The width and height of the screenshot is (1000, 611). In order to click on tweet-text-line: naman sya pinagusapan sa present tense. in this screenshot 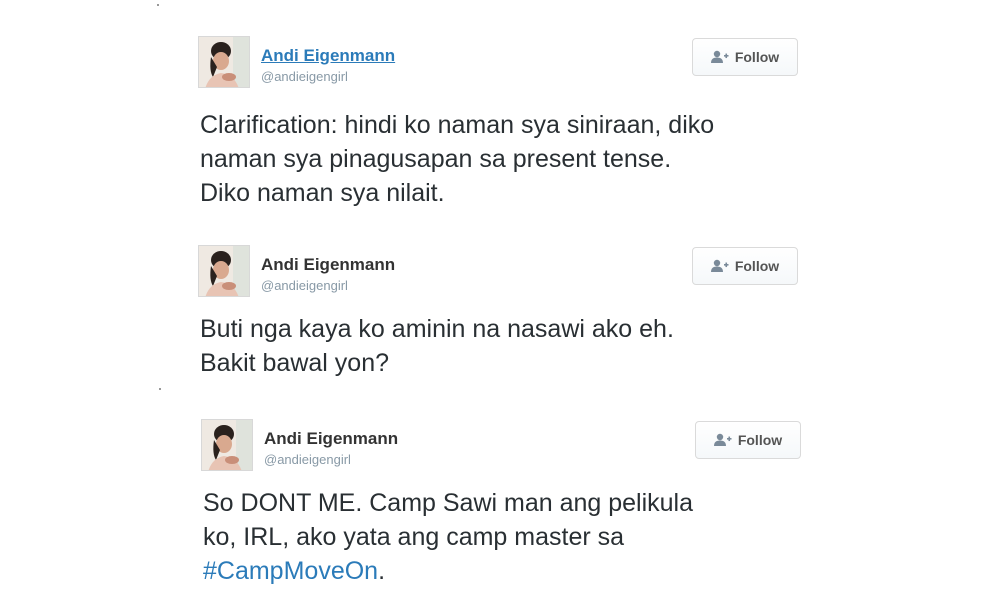, I will do `click(436, 159)`.